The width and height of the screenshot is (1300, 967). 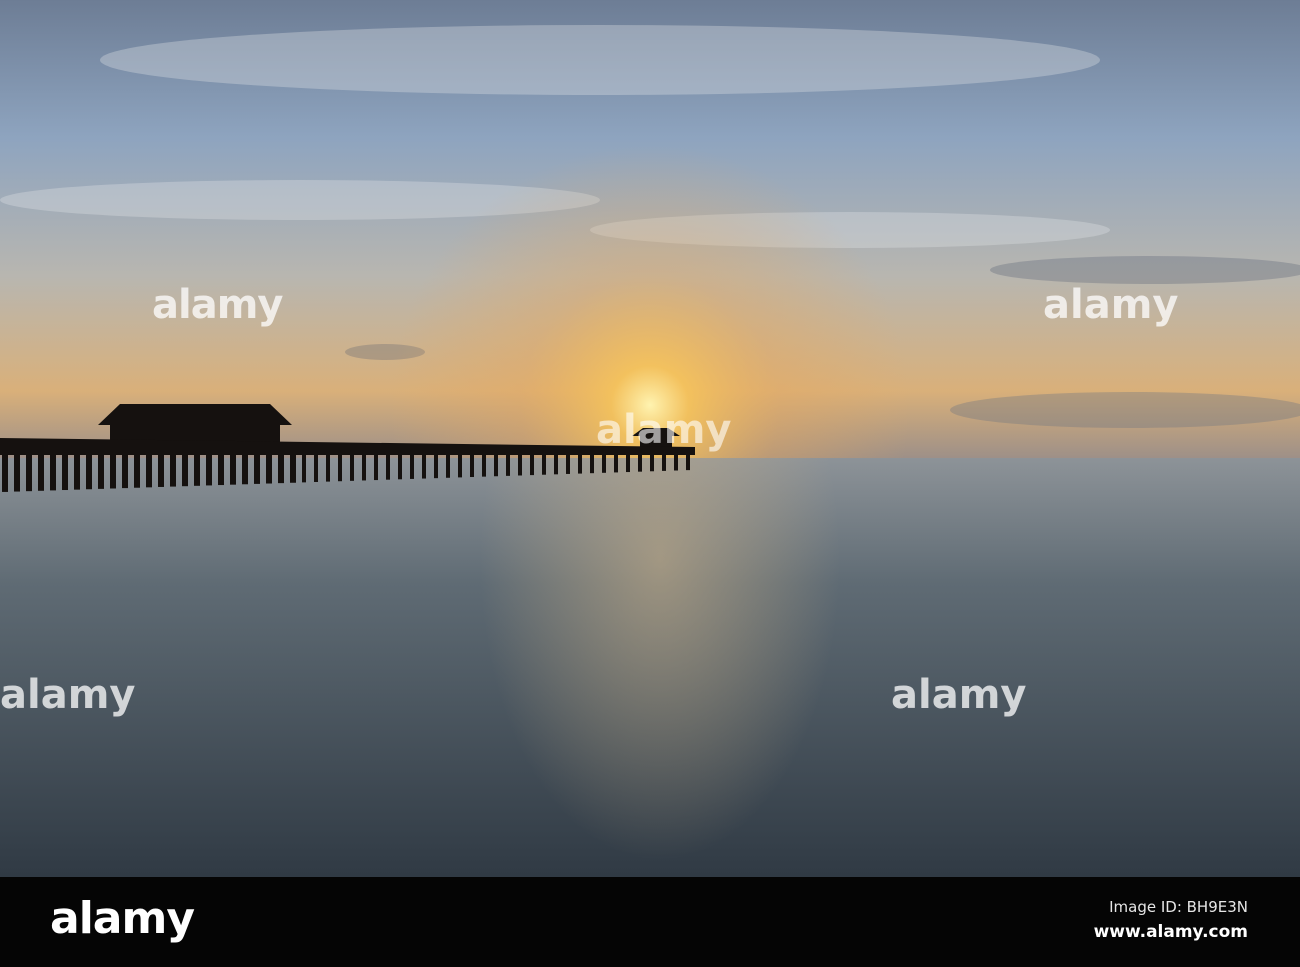 I want to click on alamy-logo: alamy, so click(x=122, y=918).